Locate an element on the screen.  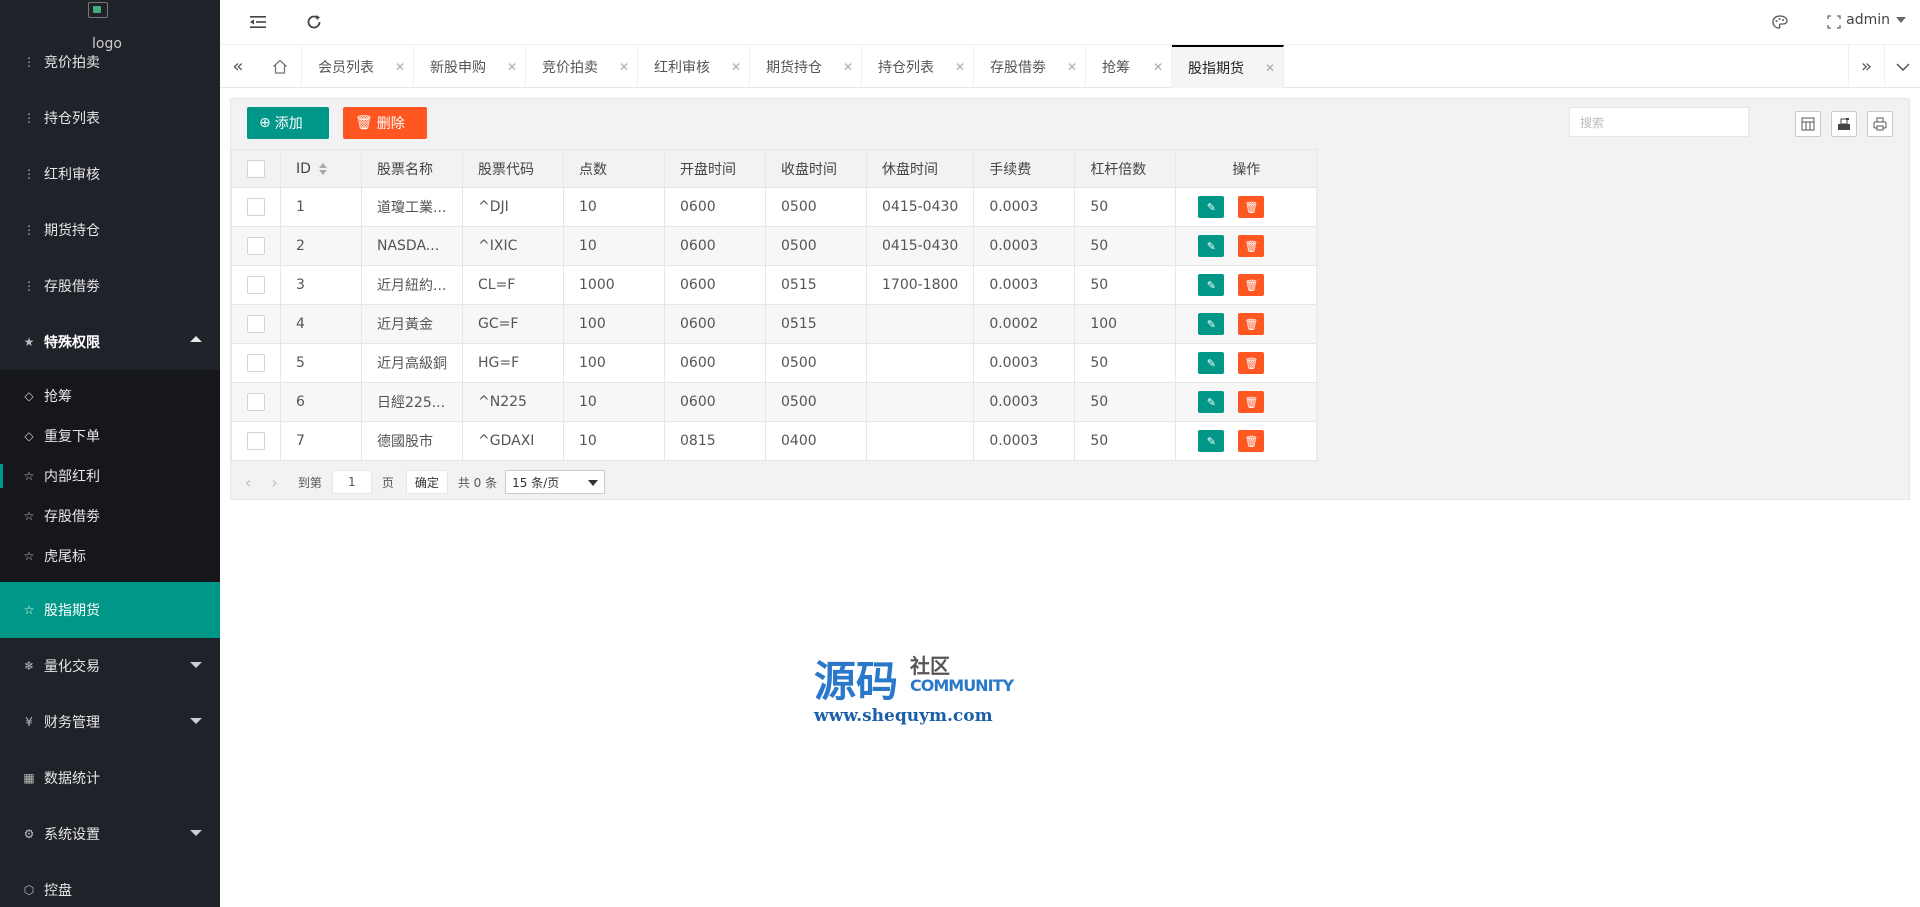
cell-points: 10 is located at coordinates (614, 246).